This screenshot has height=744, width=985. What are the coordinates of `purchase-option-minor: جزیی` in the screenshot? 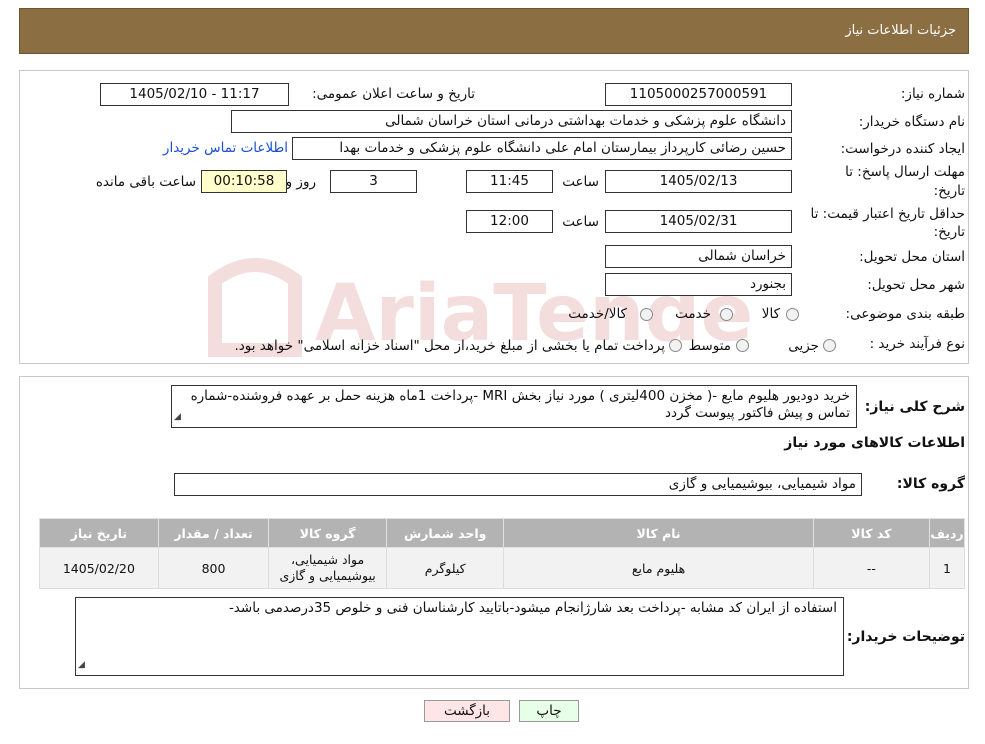 It's located at (803, 346).